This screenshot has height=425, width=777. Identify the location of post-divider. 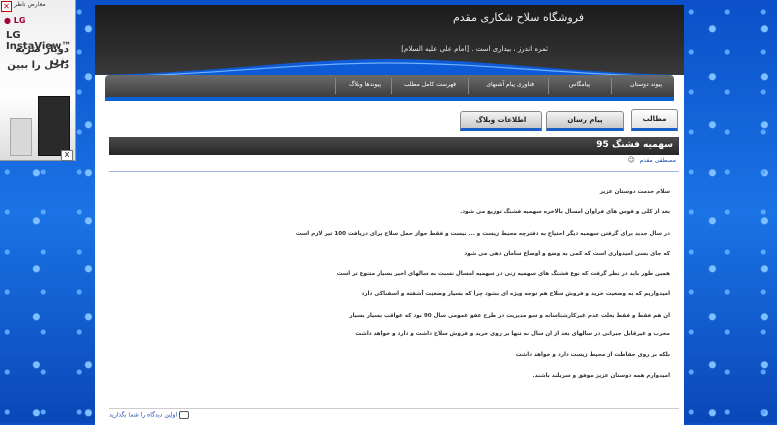
(394, 171).